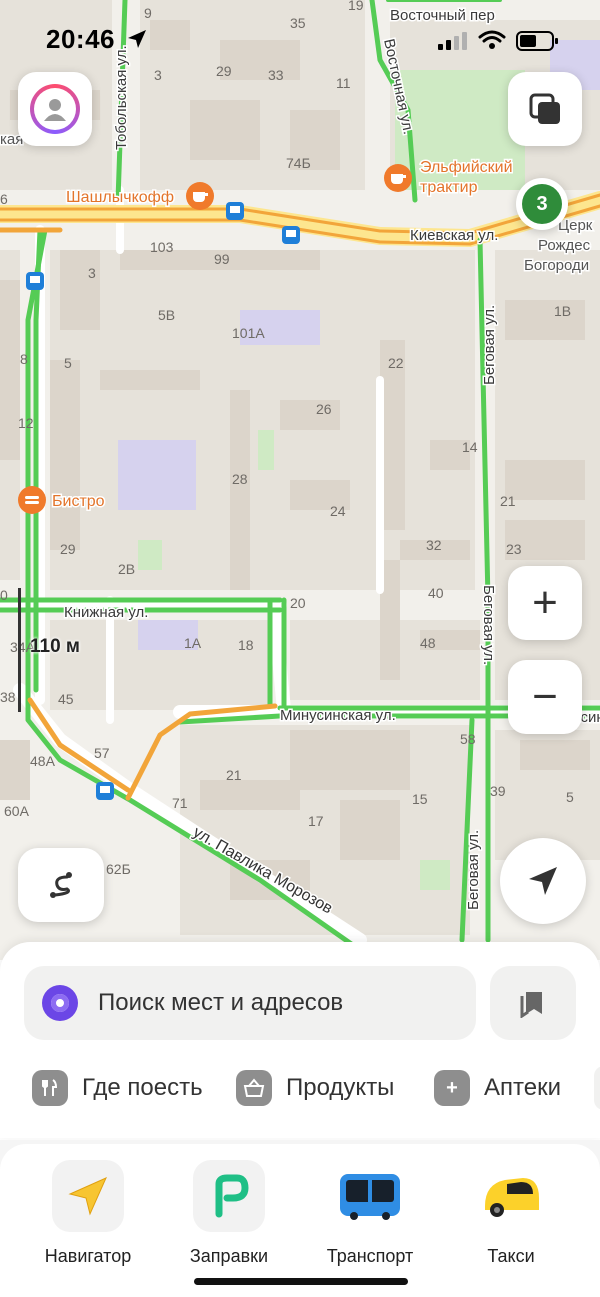  What do you see at coordinates (466, 167) in the screenshot?
I see `poi-label-elfiysky-1: Эльфийский` at bounding box center [466, 167].